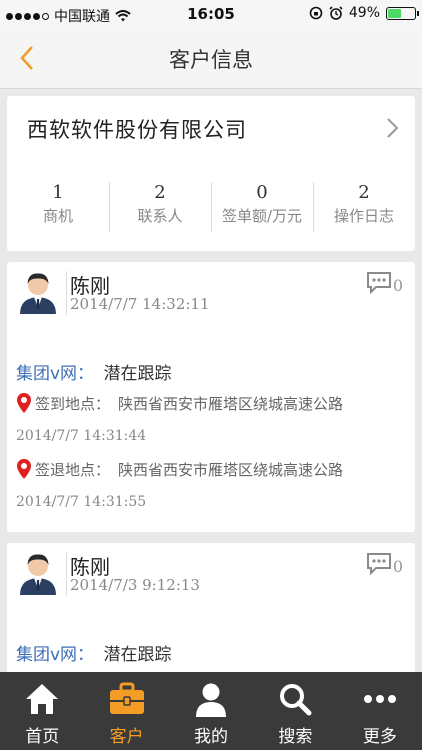 The image size is (422, 750). Describe the element at coordinates (262, 192) in the screenshot. I see `stat-value: 0` at that location.